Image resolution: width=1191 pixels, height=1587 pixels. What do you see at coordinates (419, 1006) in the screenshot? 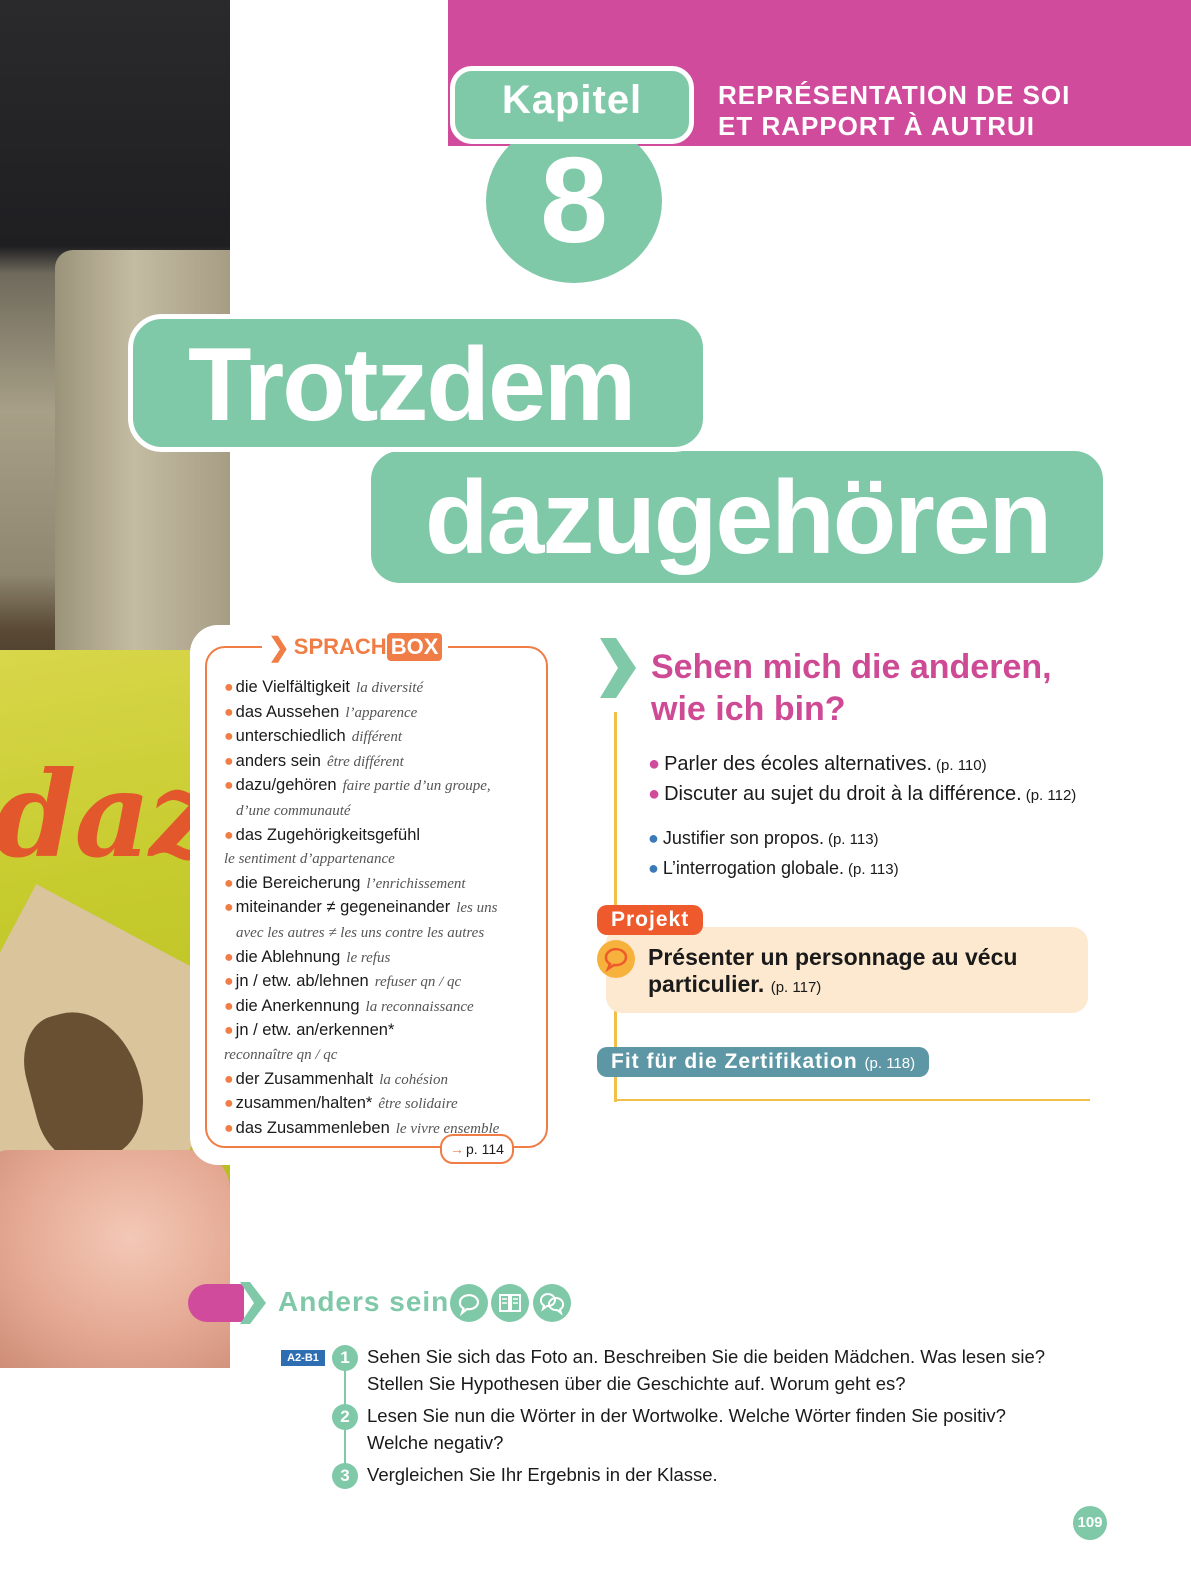
I see `vocab-french: la reconnaissance` at bounding box center [419, 1006].